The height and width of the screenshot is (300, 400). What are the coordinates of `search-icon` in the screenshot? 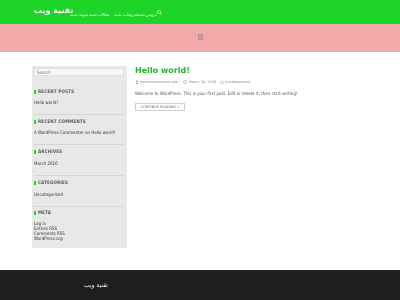 It's located at (159, 12).